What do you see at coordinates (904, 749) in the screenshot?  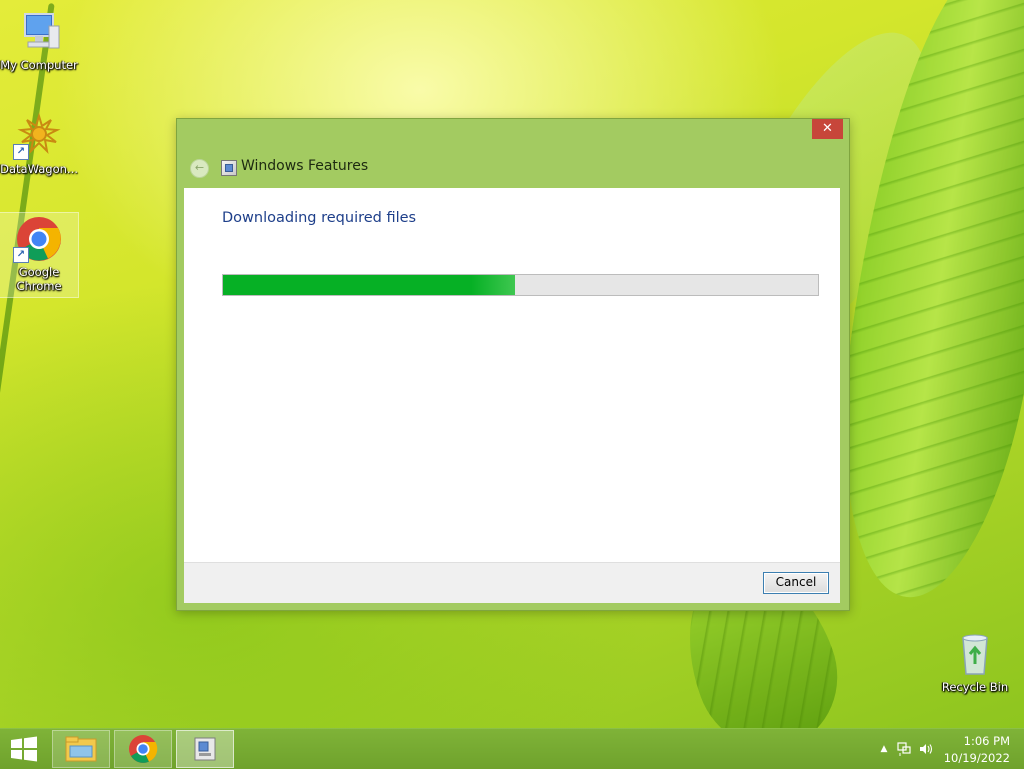 I see `network-icon` at bounding box center [904, 749].